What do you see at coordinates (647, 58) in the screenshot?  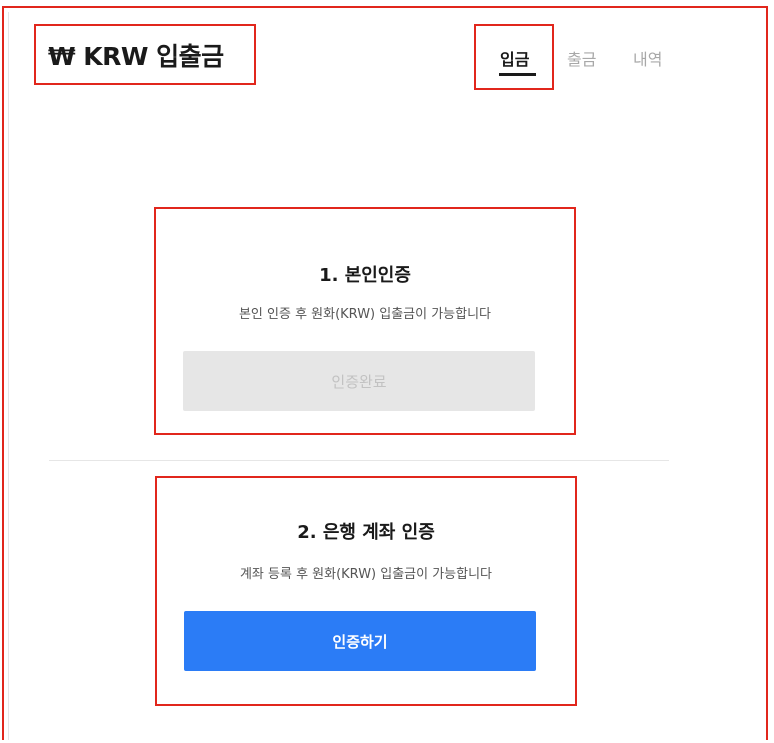 I see `tab-history: 내역` at bounding box center [647, 58].